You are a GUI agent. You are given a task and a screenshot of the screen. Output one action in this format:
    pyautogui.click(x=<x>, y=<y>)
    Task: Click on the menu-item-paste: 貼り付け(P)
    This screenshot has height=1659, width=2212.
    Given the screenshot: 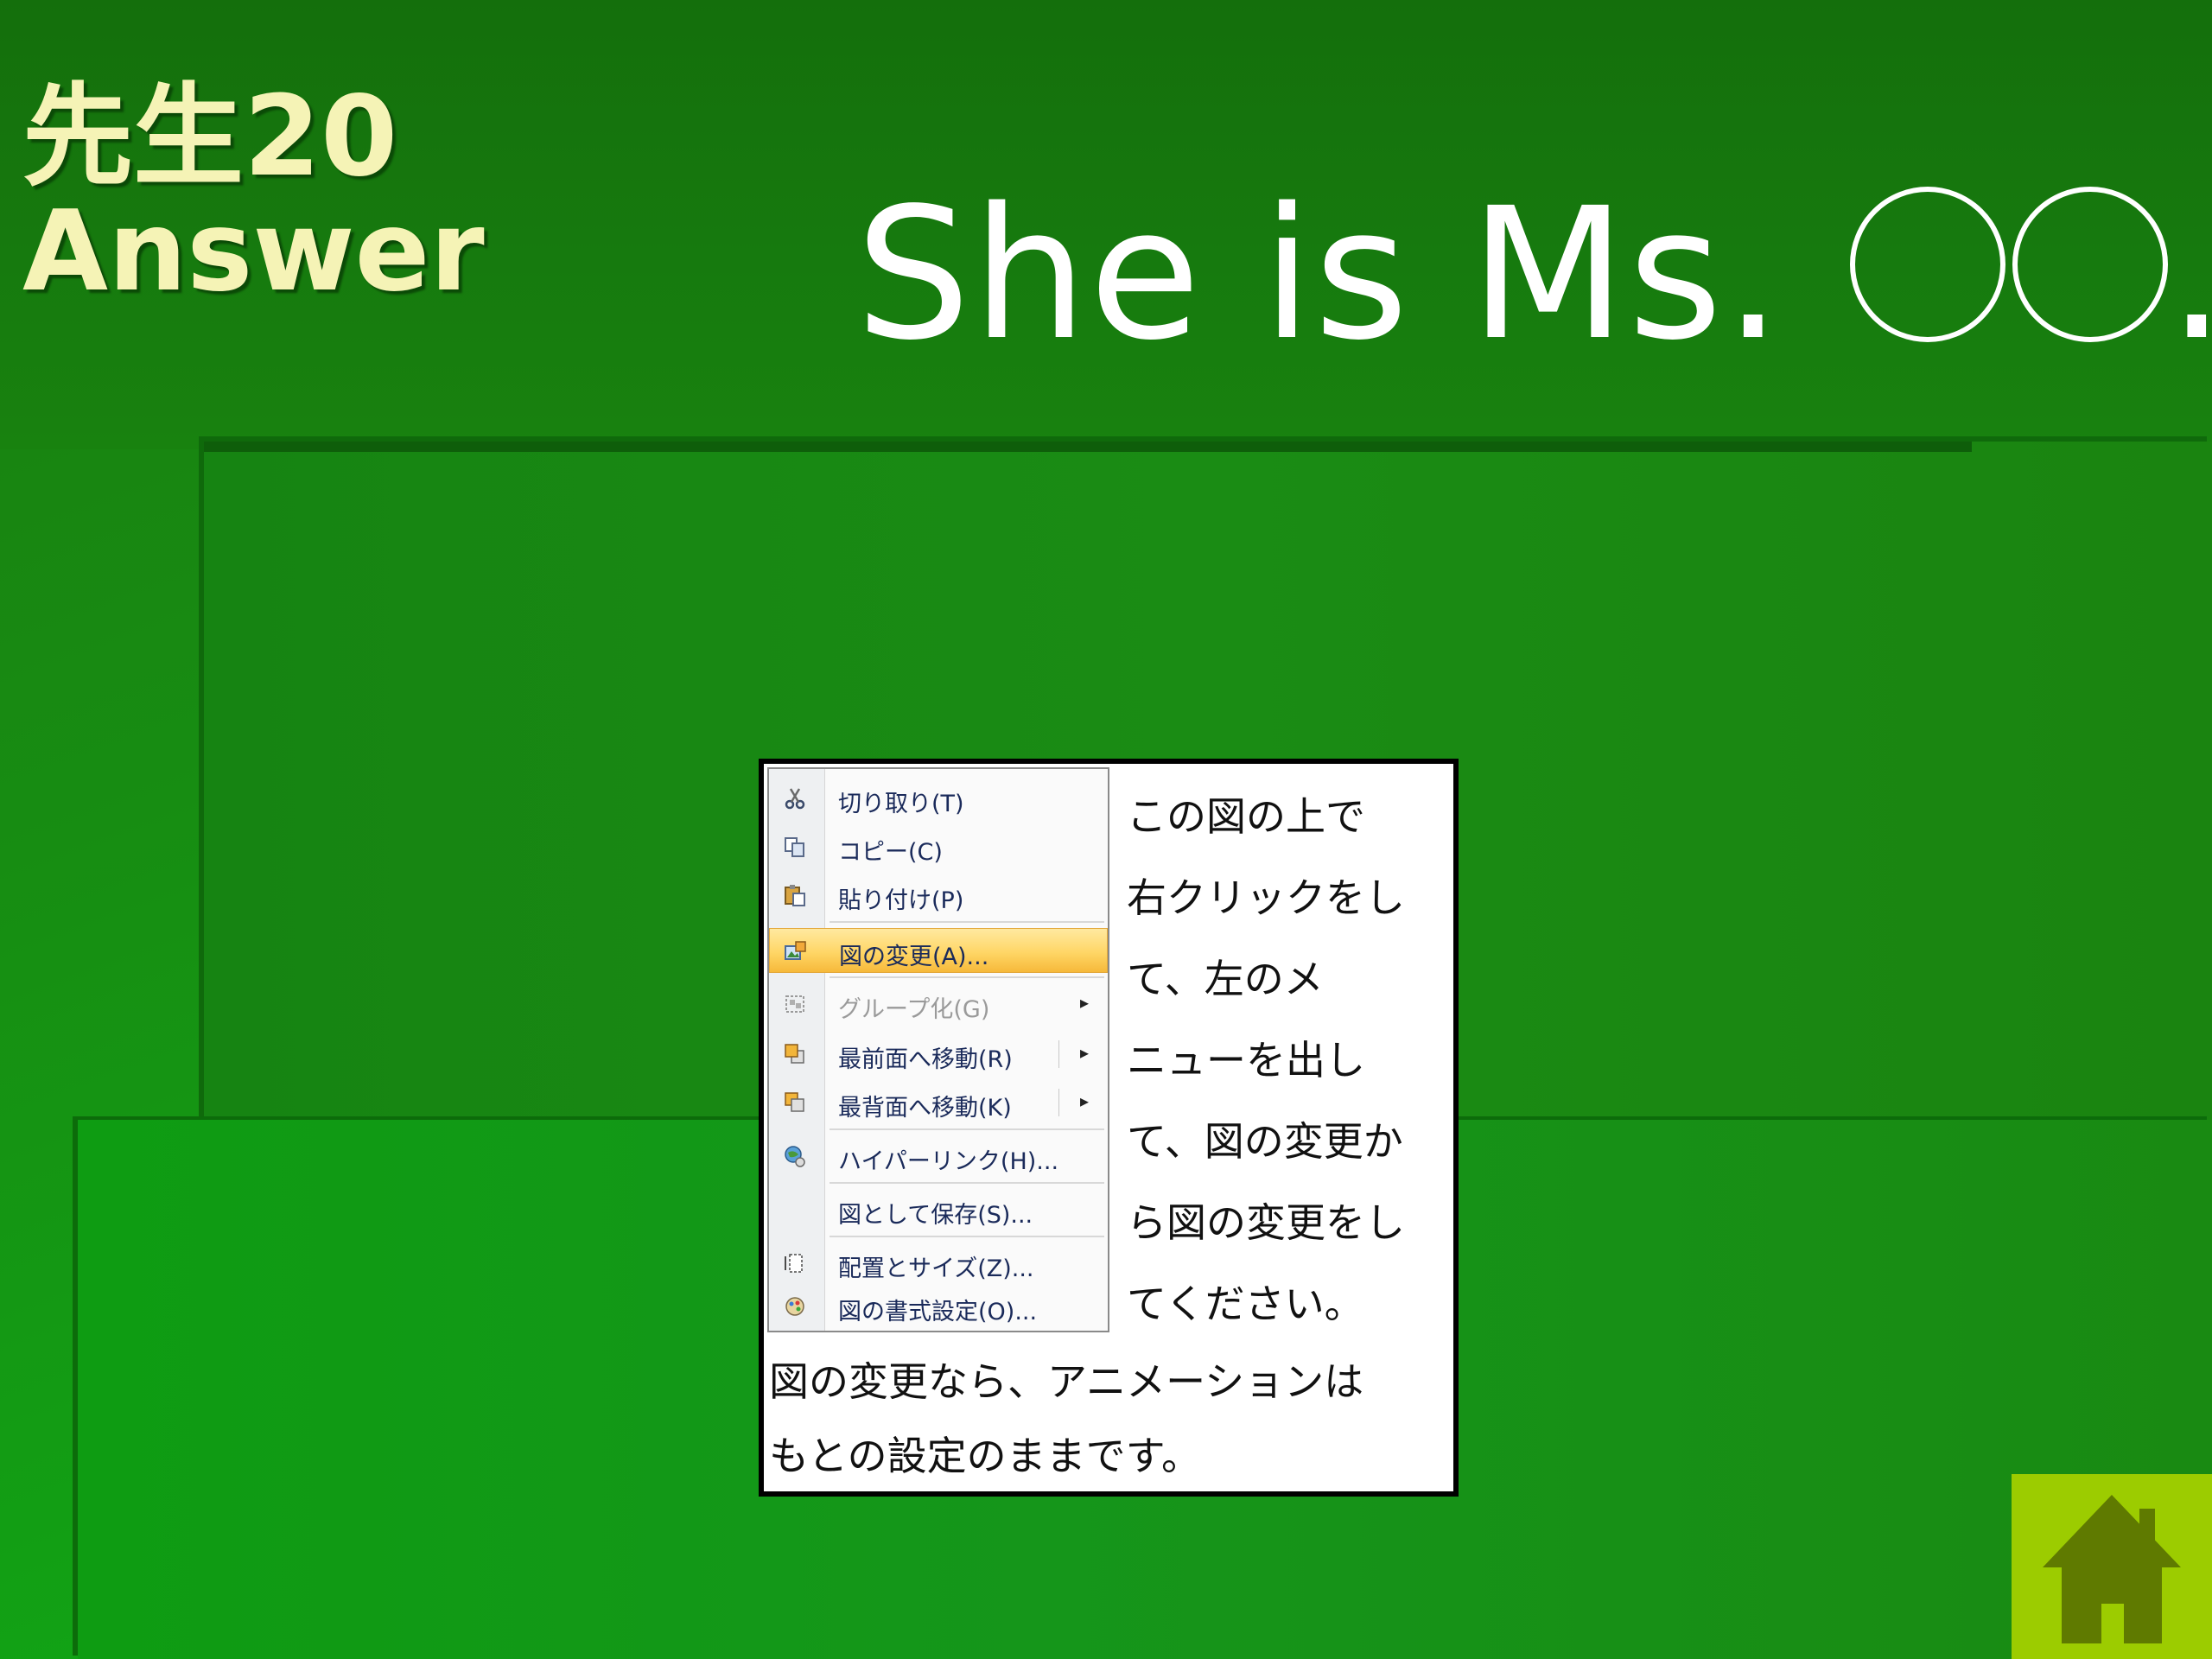 What is the action you would take?
    pyautogui.click(x=938, y=895)
    